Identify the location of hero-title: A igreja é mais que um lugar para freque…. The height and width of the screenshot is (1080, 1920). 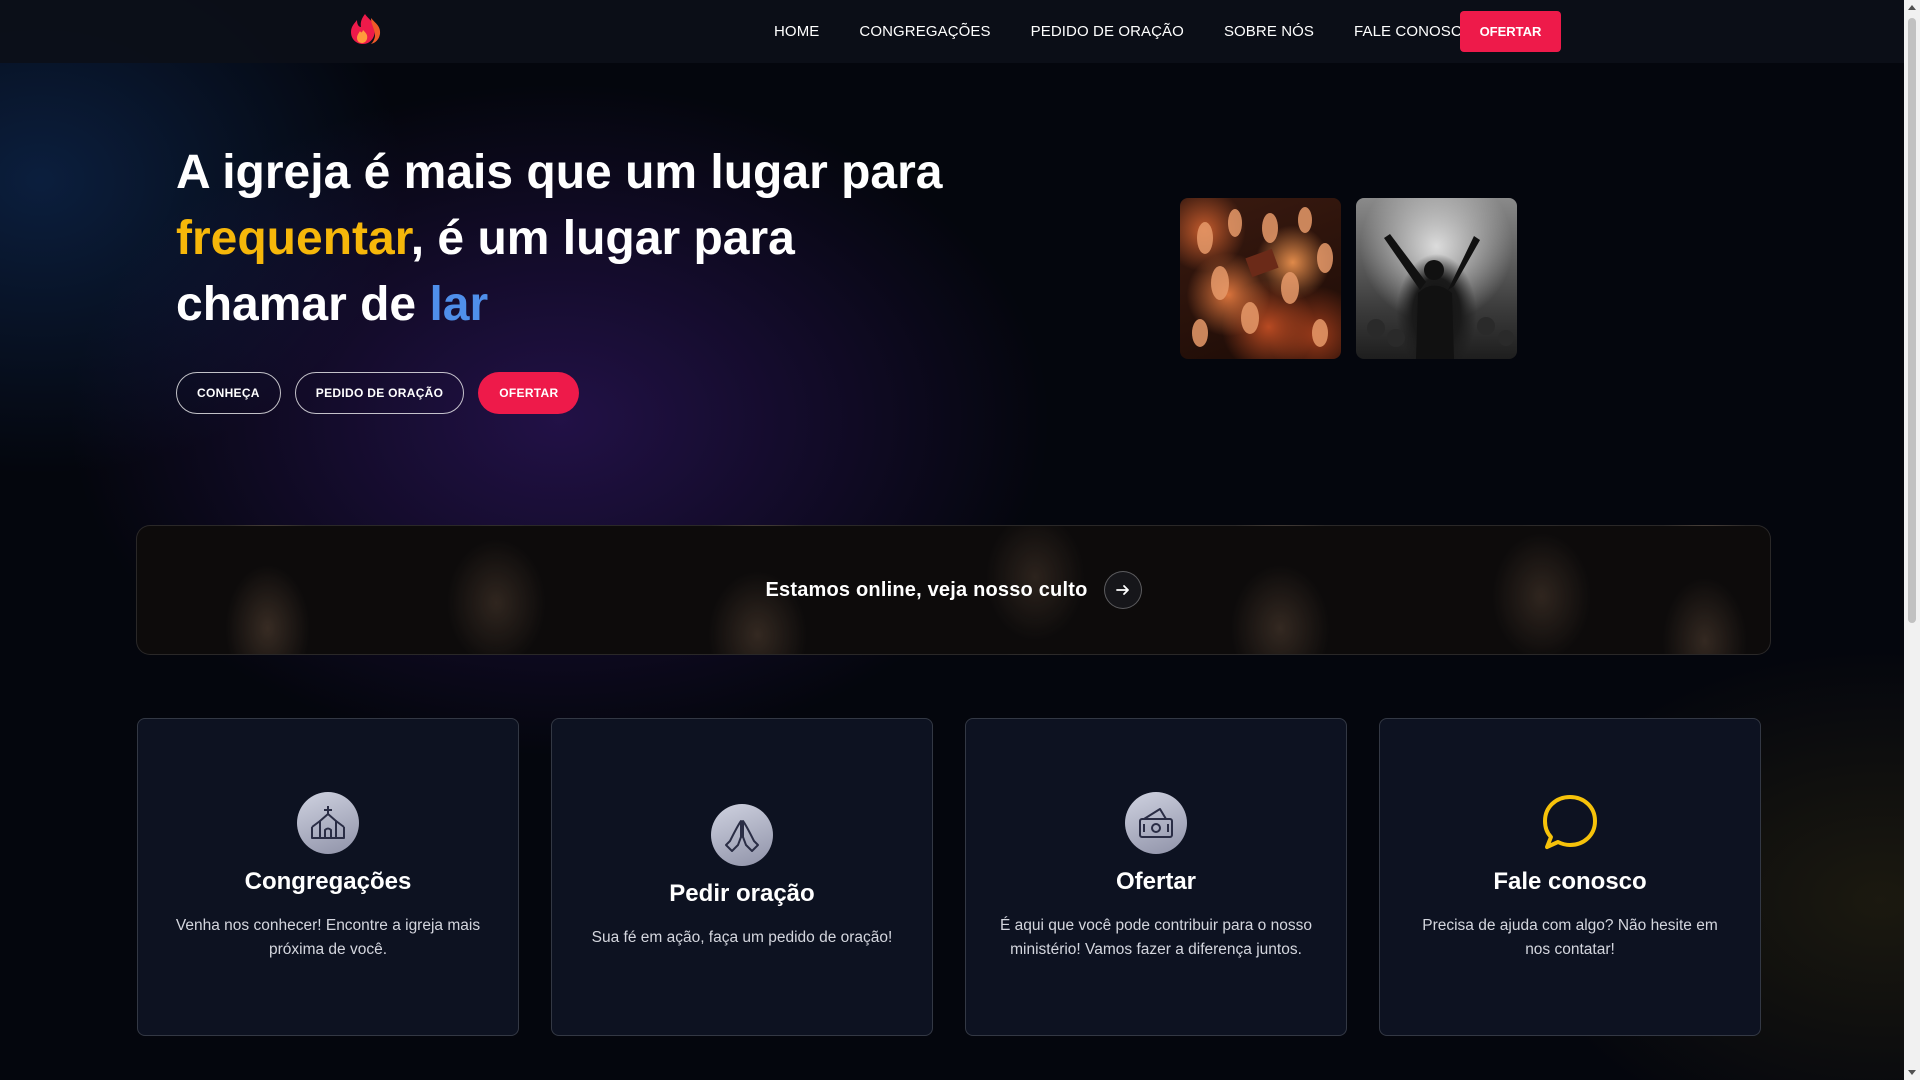
(566, 239).